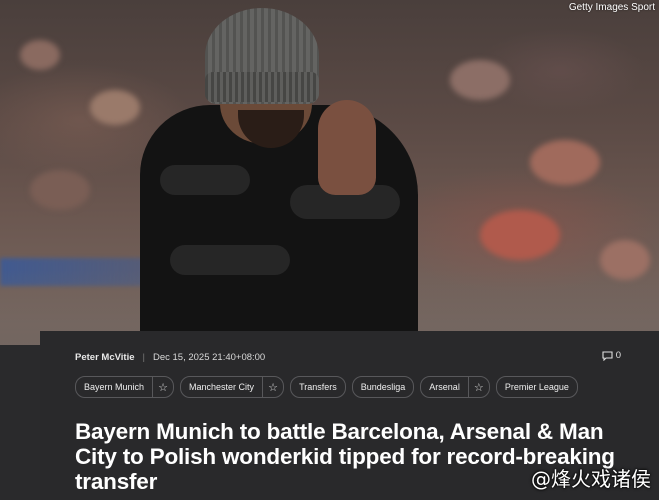  I want to click on person-hands, so click(347, 147).